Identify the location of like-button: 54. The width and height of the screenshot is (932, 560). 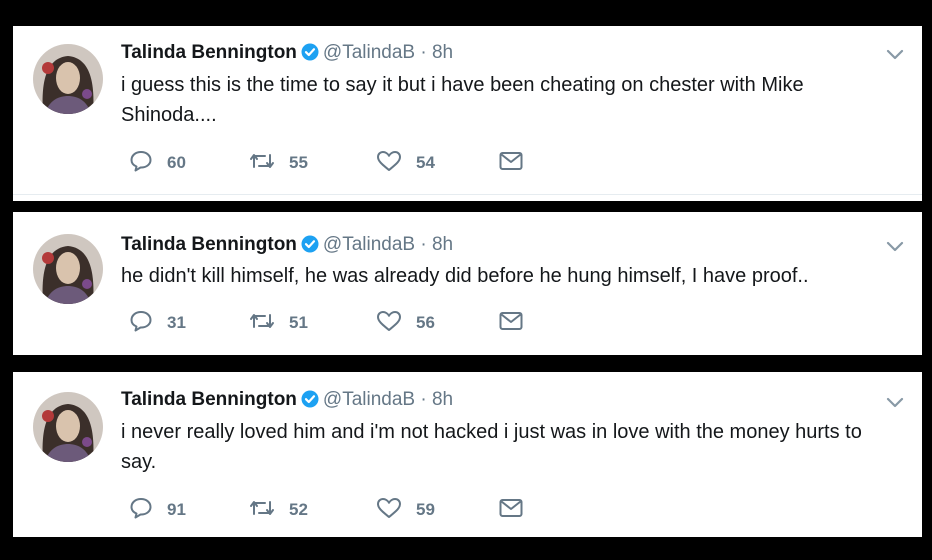
(405, 163).